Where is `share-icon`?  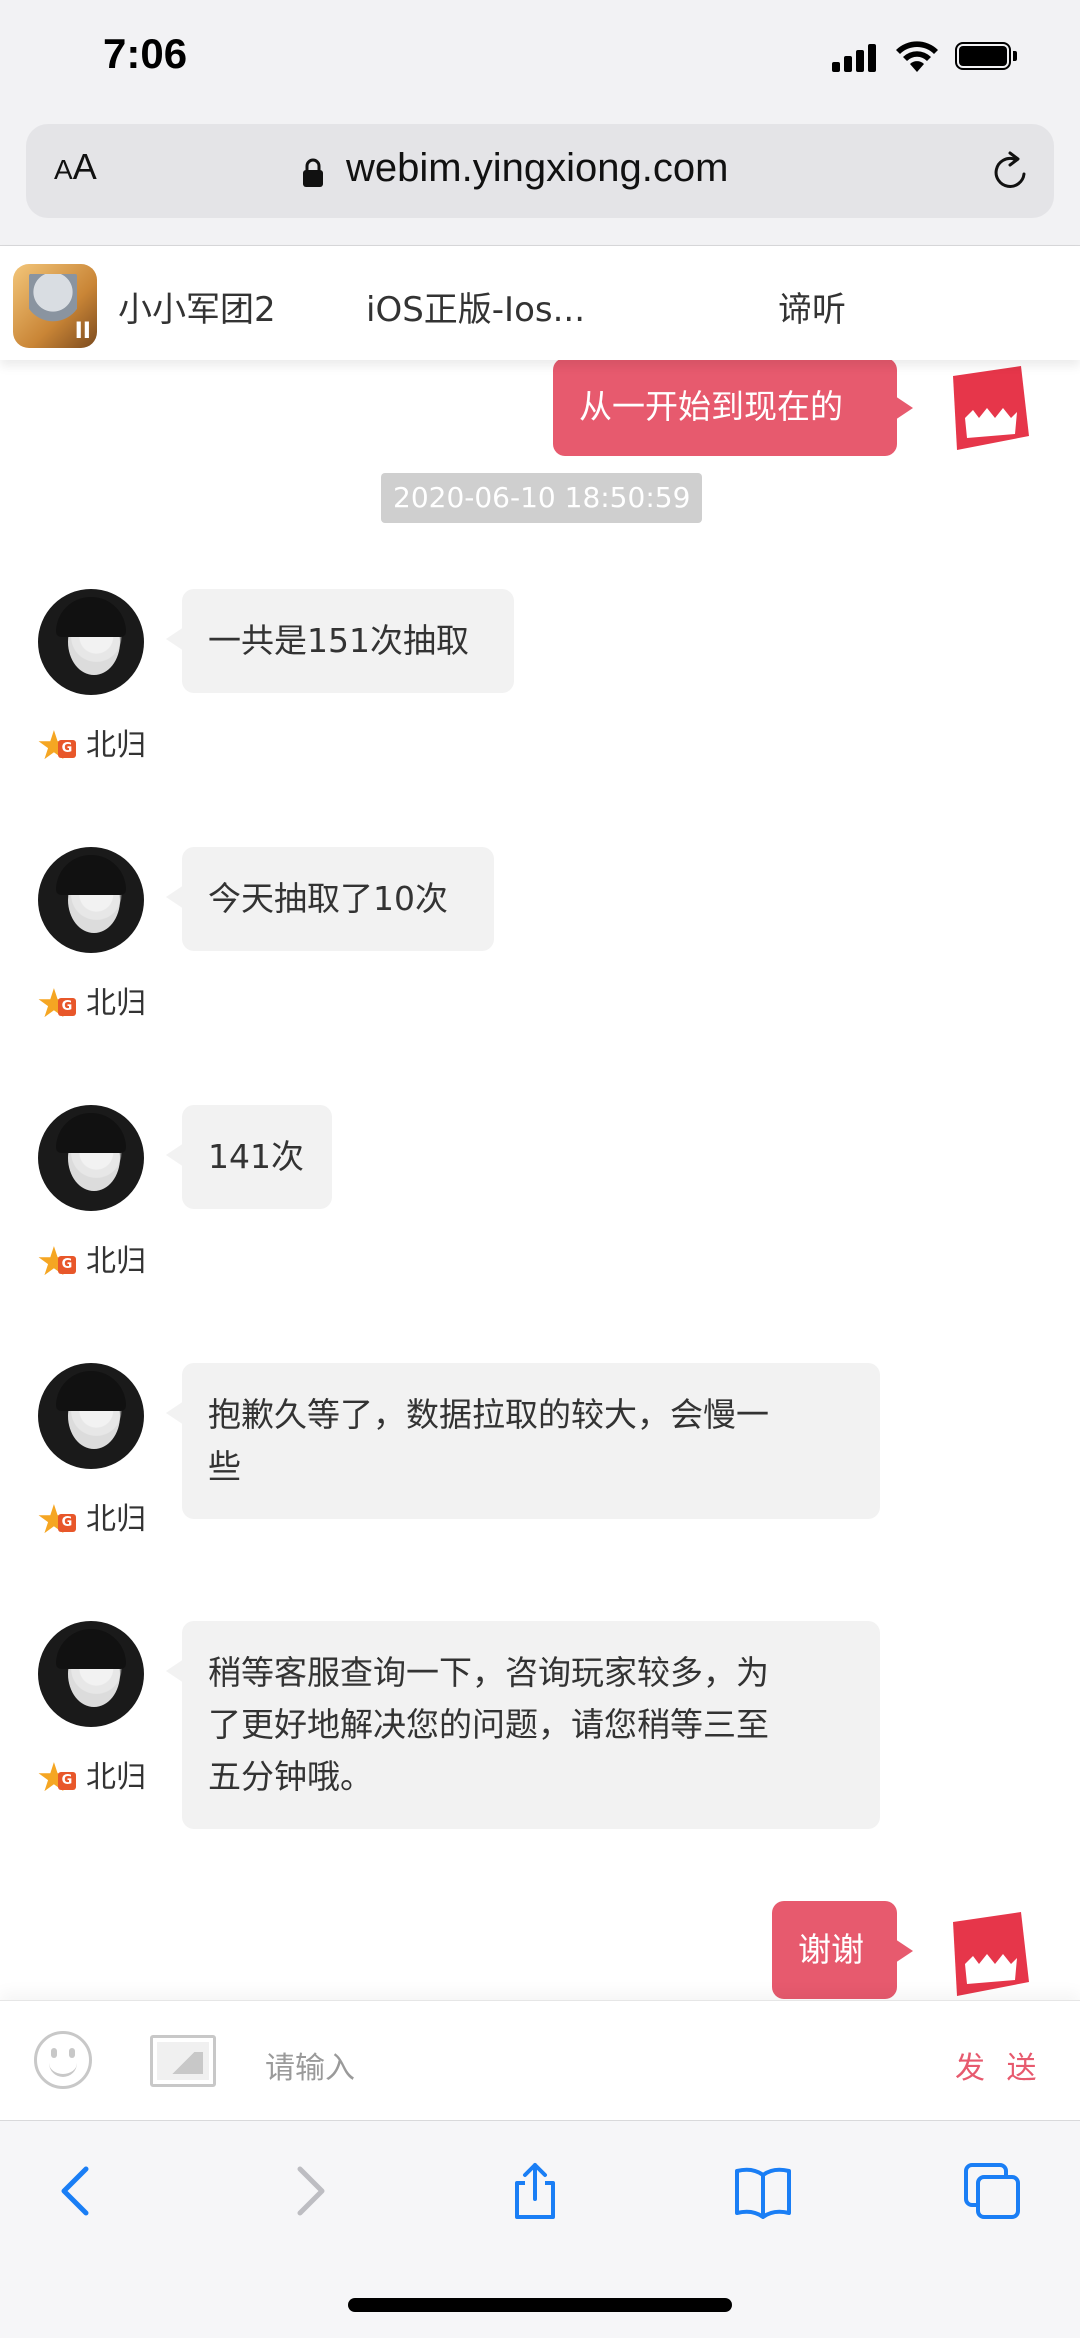
share-icon is located at coordinates (535, 2191).